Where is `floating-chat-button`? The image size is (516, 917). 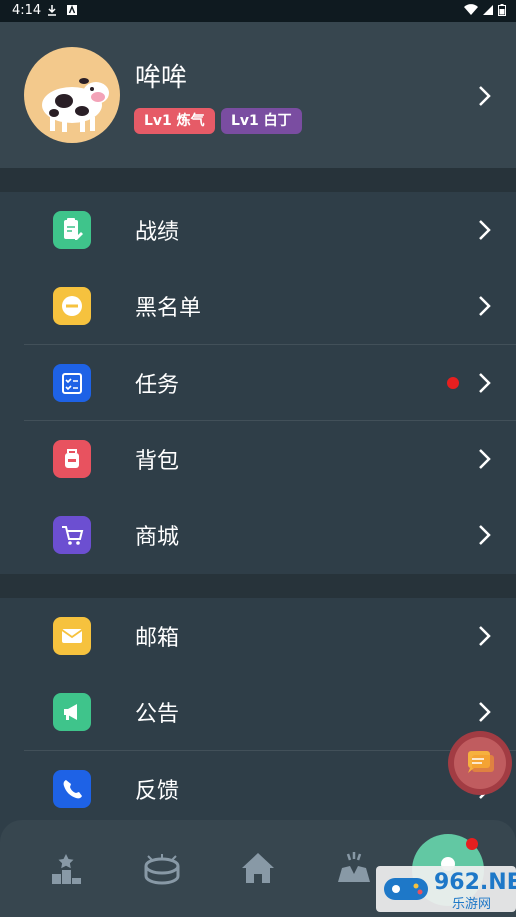 floating-chat-button is located at coordinates (480, 763).